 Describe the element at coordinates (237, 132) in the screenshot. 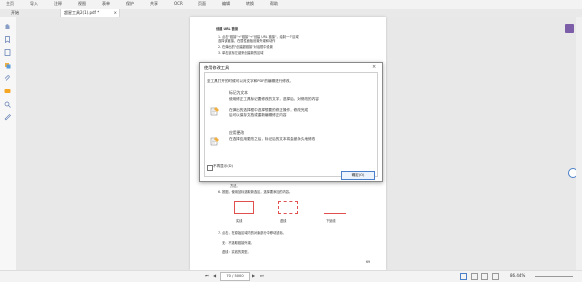

I see `section-title: 应用更改` at that location.